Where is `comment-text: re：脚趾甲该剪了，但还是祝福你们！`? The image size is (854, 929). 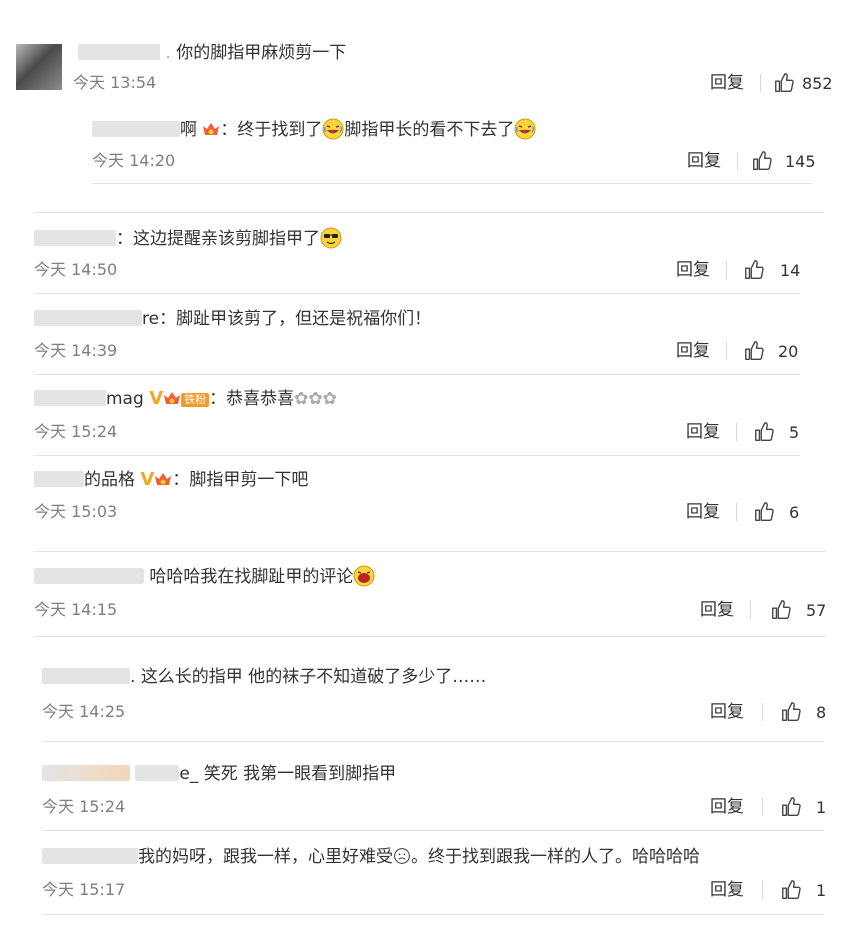 comment-text: re：脚趾甲该剪了，但还是祝福你们！ is located at coordinates (232, 319).